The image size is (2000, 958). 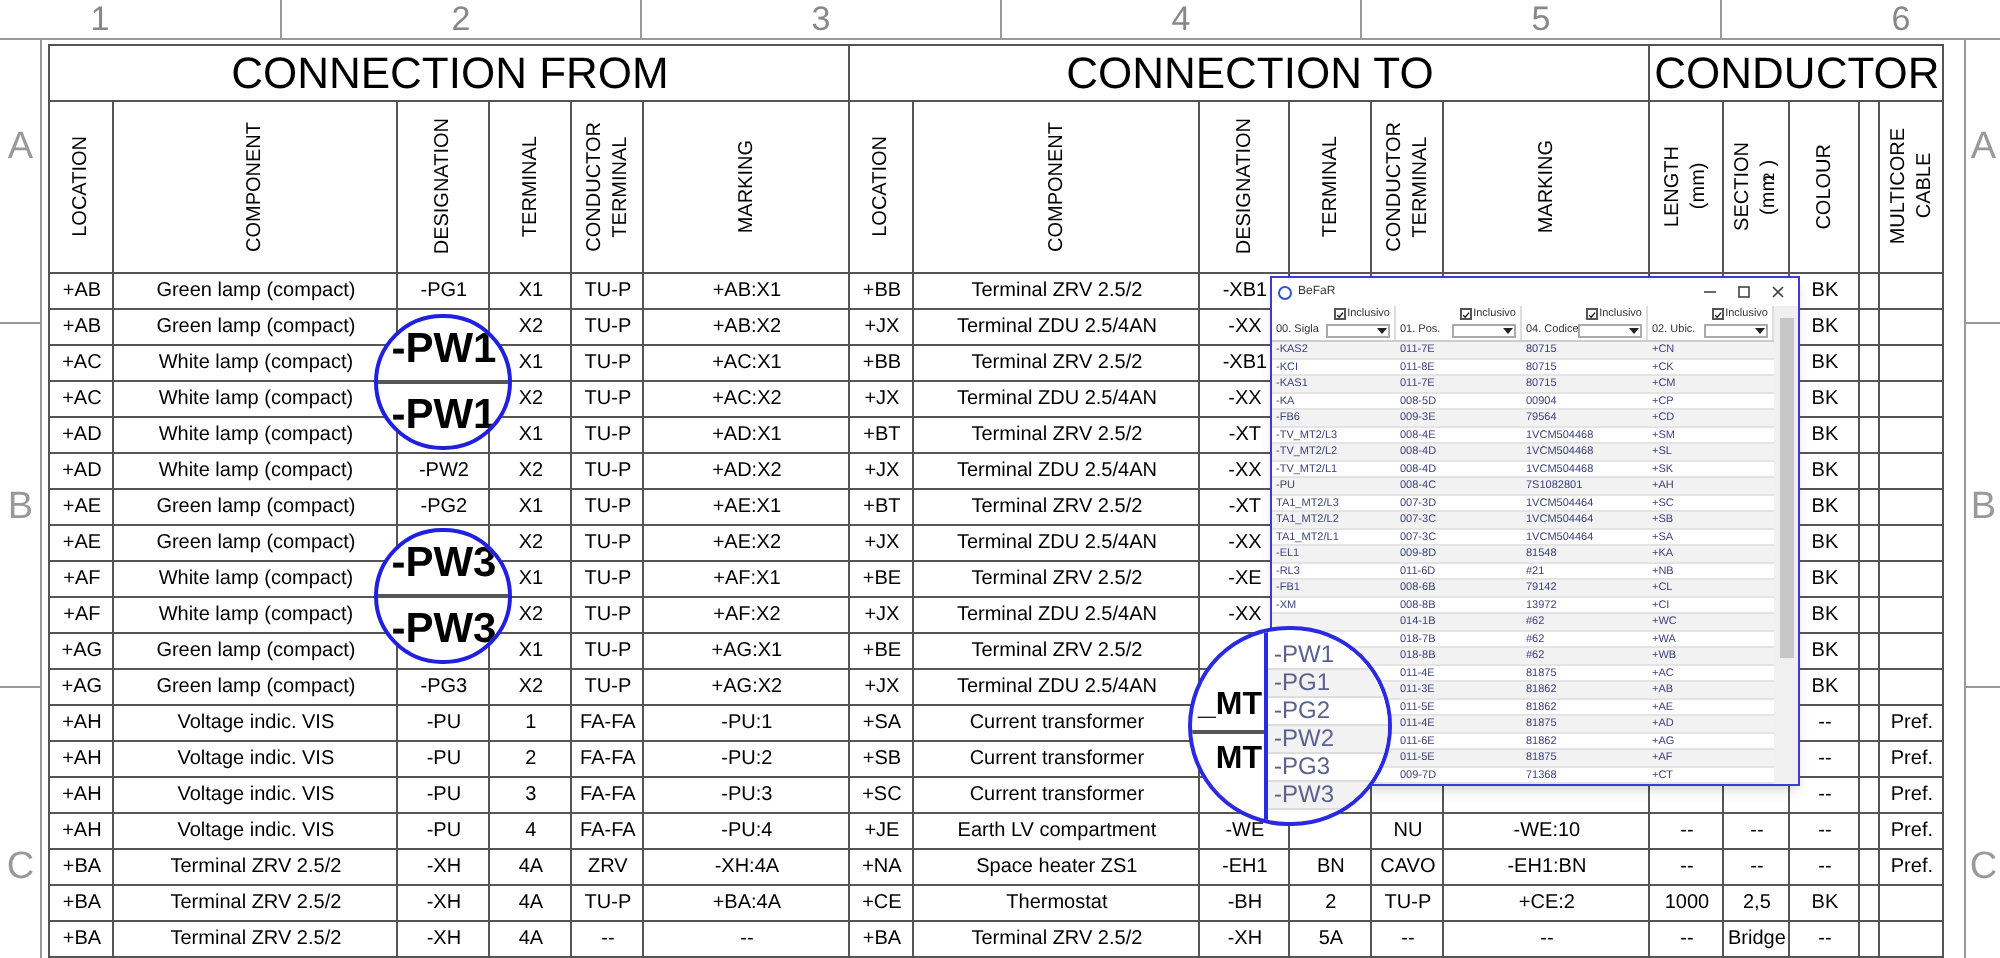 I want to click on caret-icon, so click(x=1508, y=331).